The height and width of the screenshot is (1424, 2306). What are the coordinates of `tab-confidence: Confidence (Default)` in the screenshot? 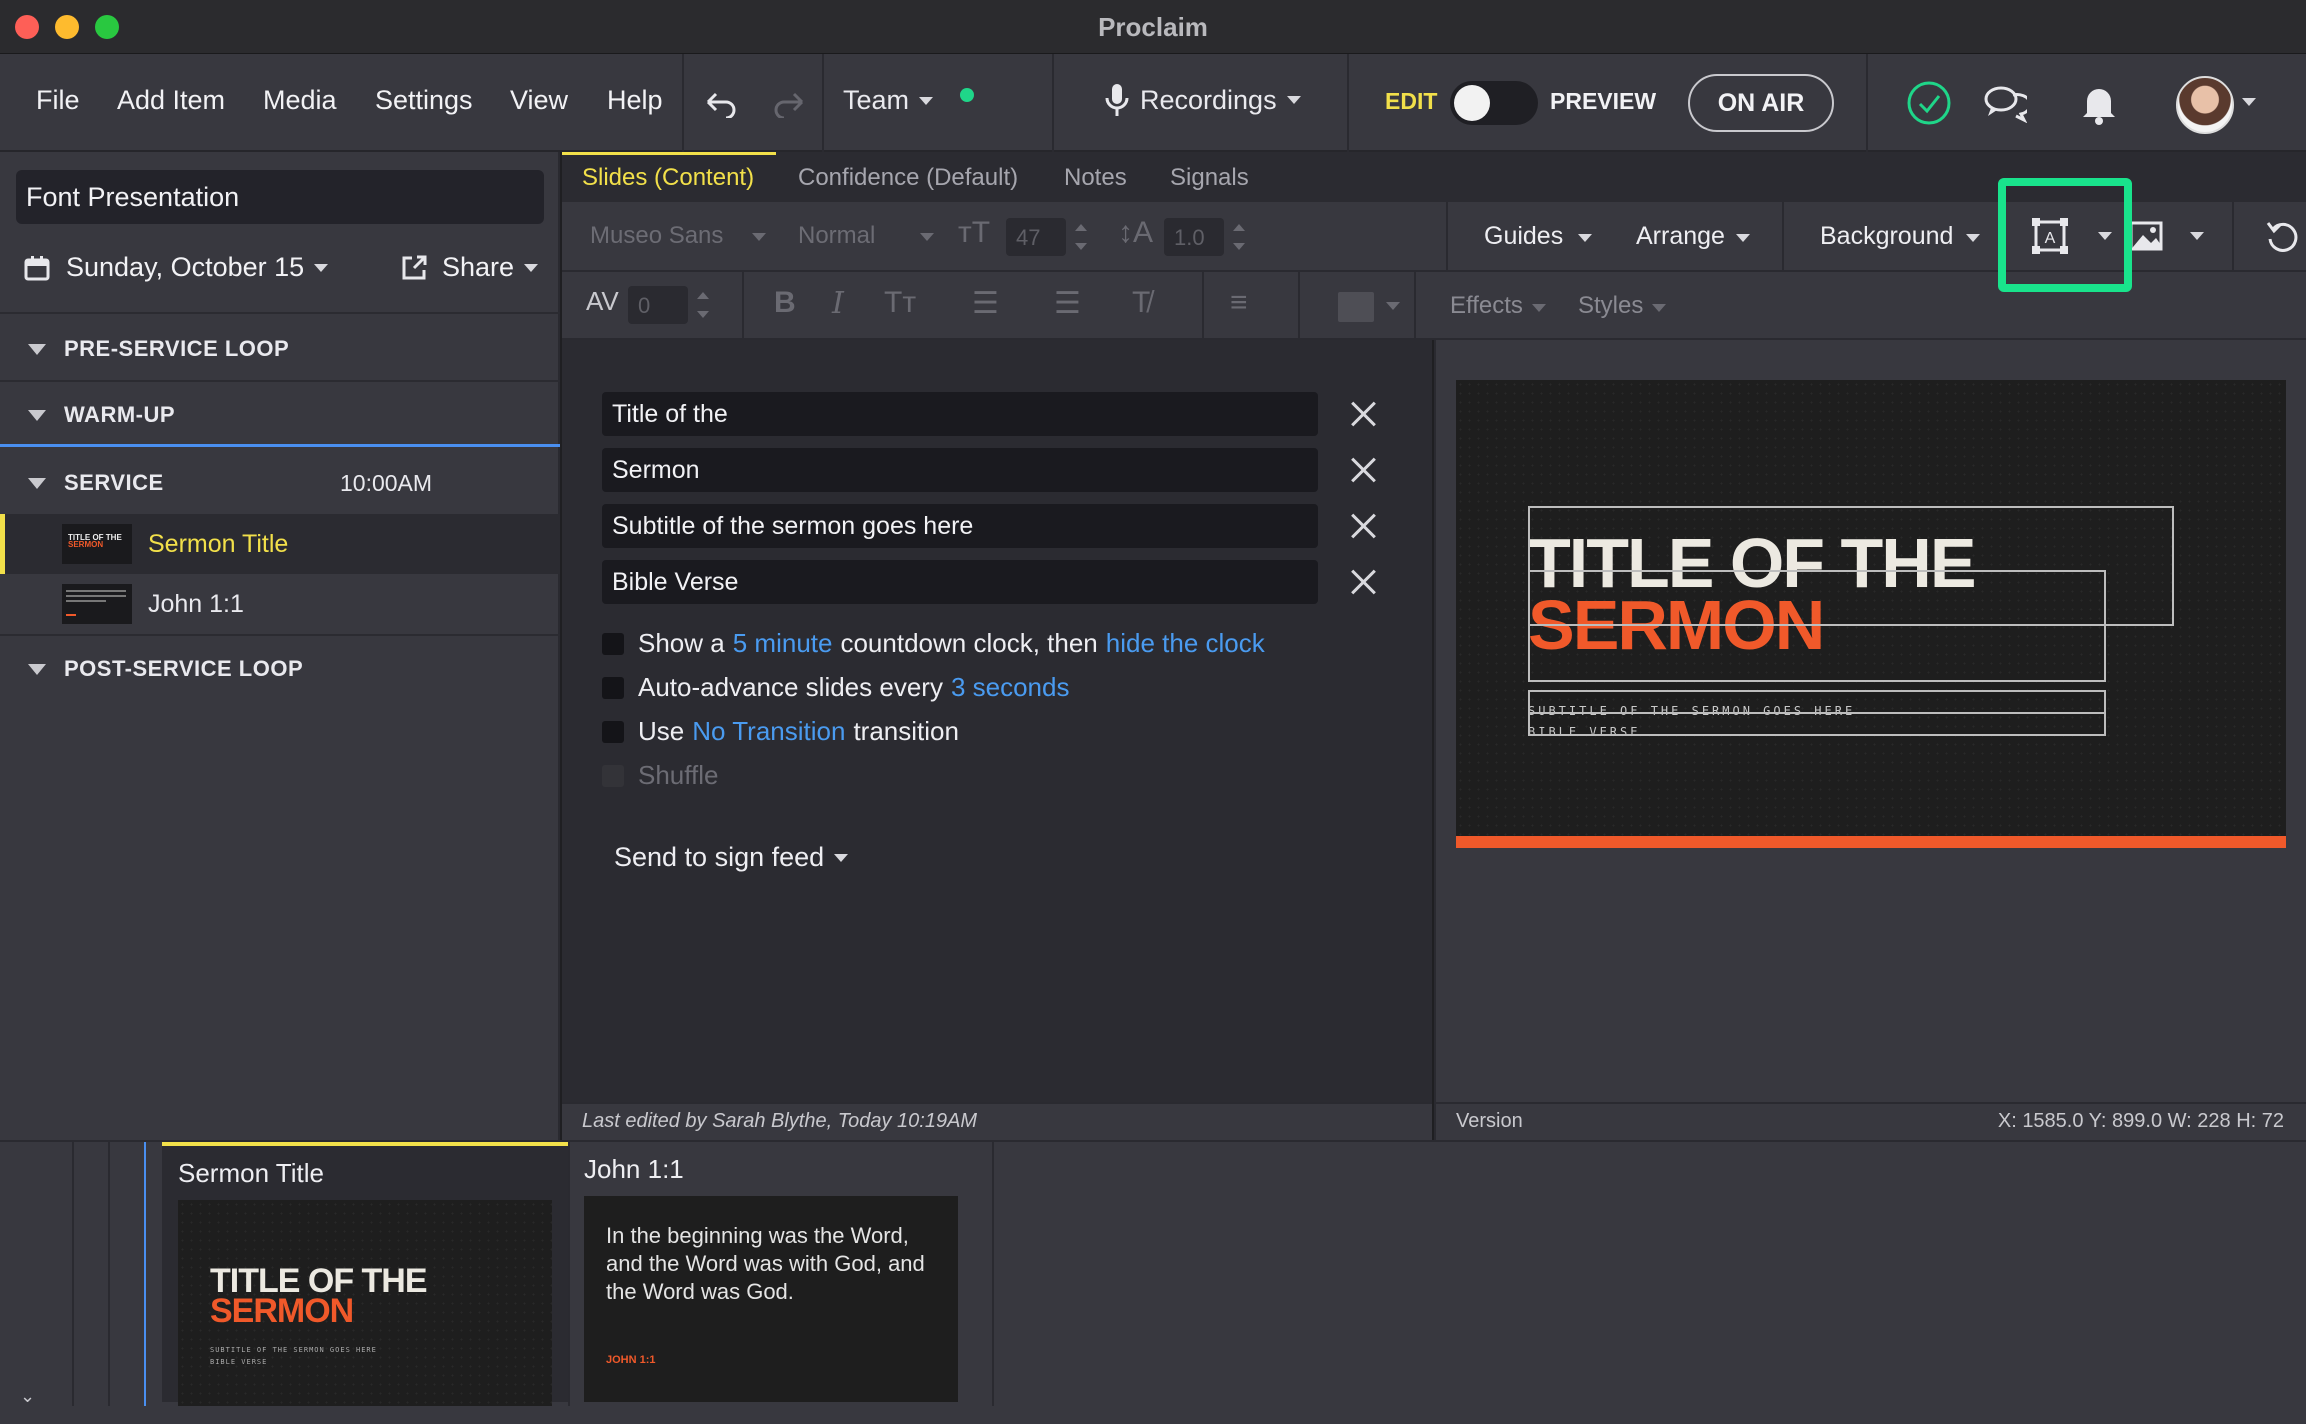 It's located at (908, 178).